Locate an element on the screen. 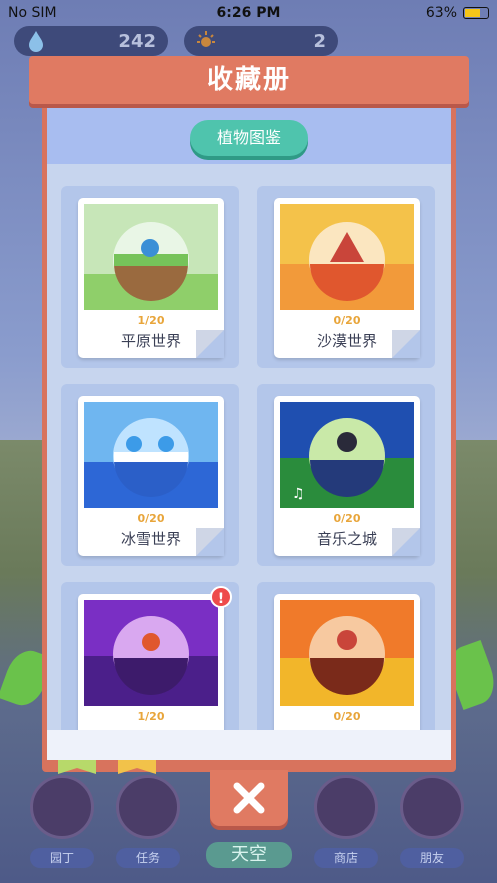  desert-world-image is located at coordinates (347, 257).